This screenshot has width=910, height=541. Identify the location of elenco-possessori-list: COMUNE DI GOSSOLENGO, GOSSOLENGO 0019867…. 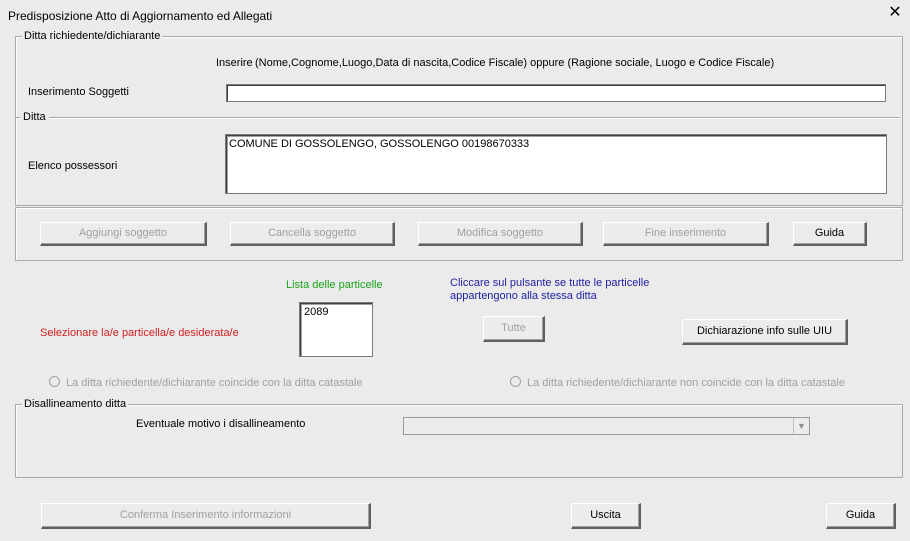
(556, 164).